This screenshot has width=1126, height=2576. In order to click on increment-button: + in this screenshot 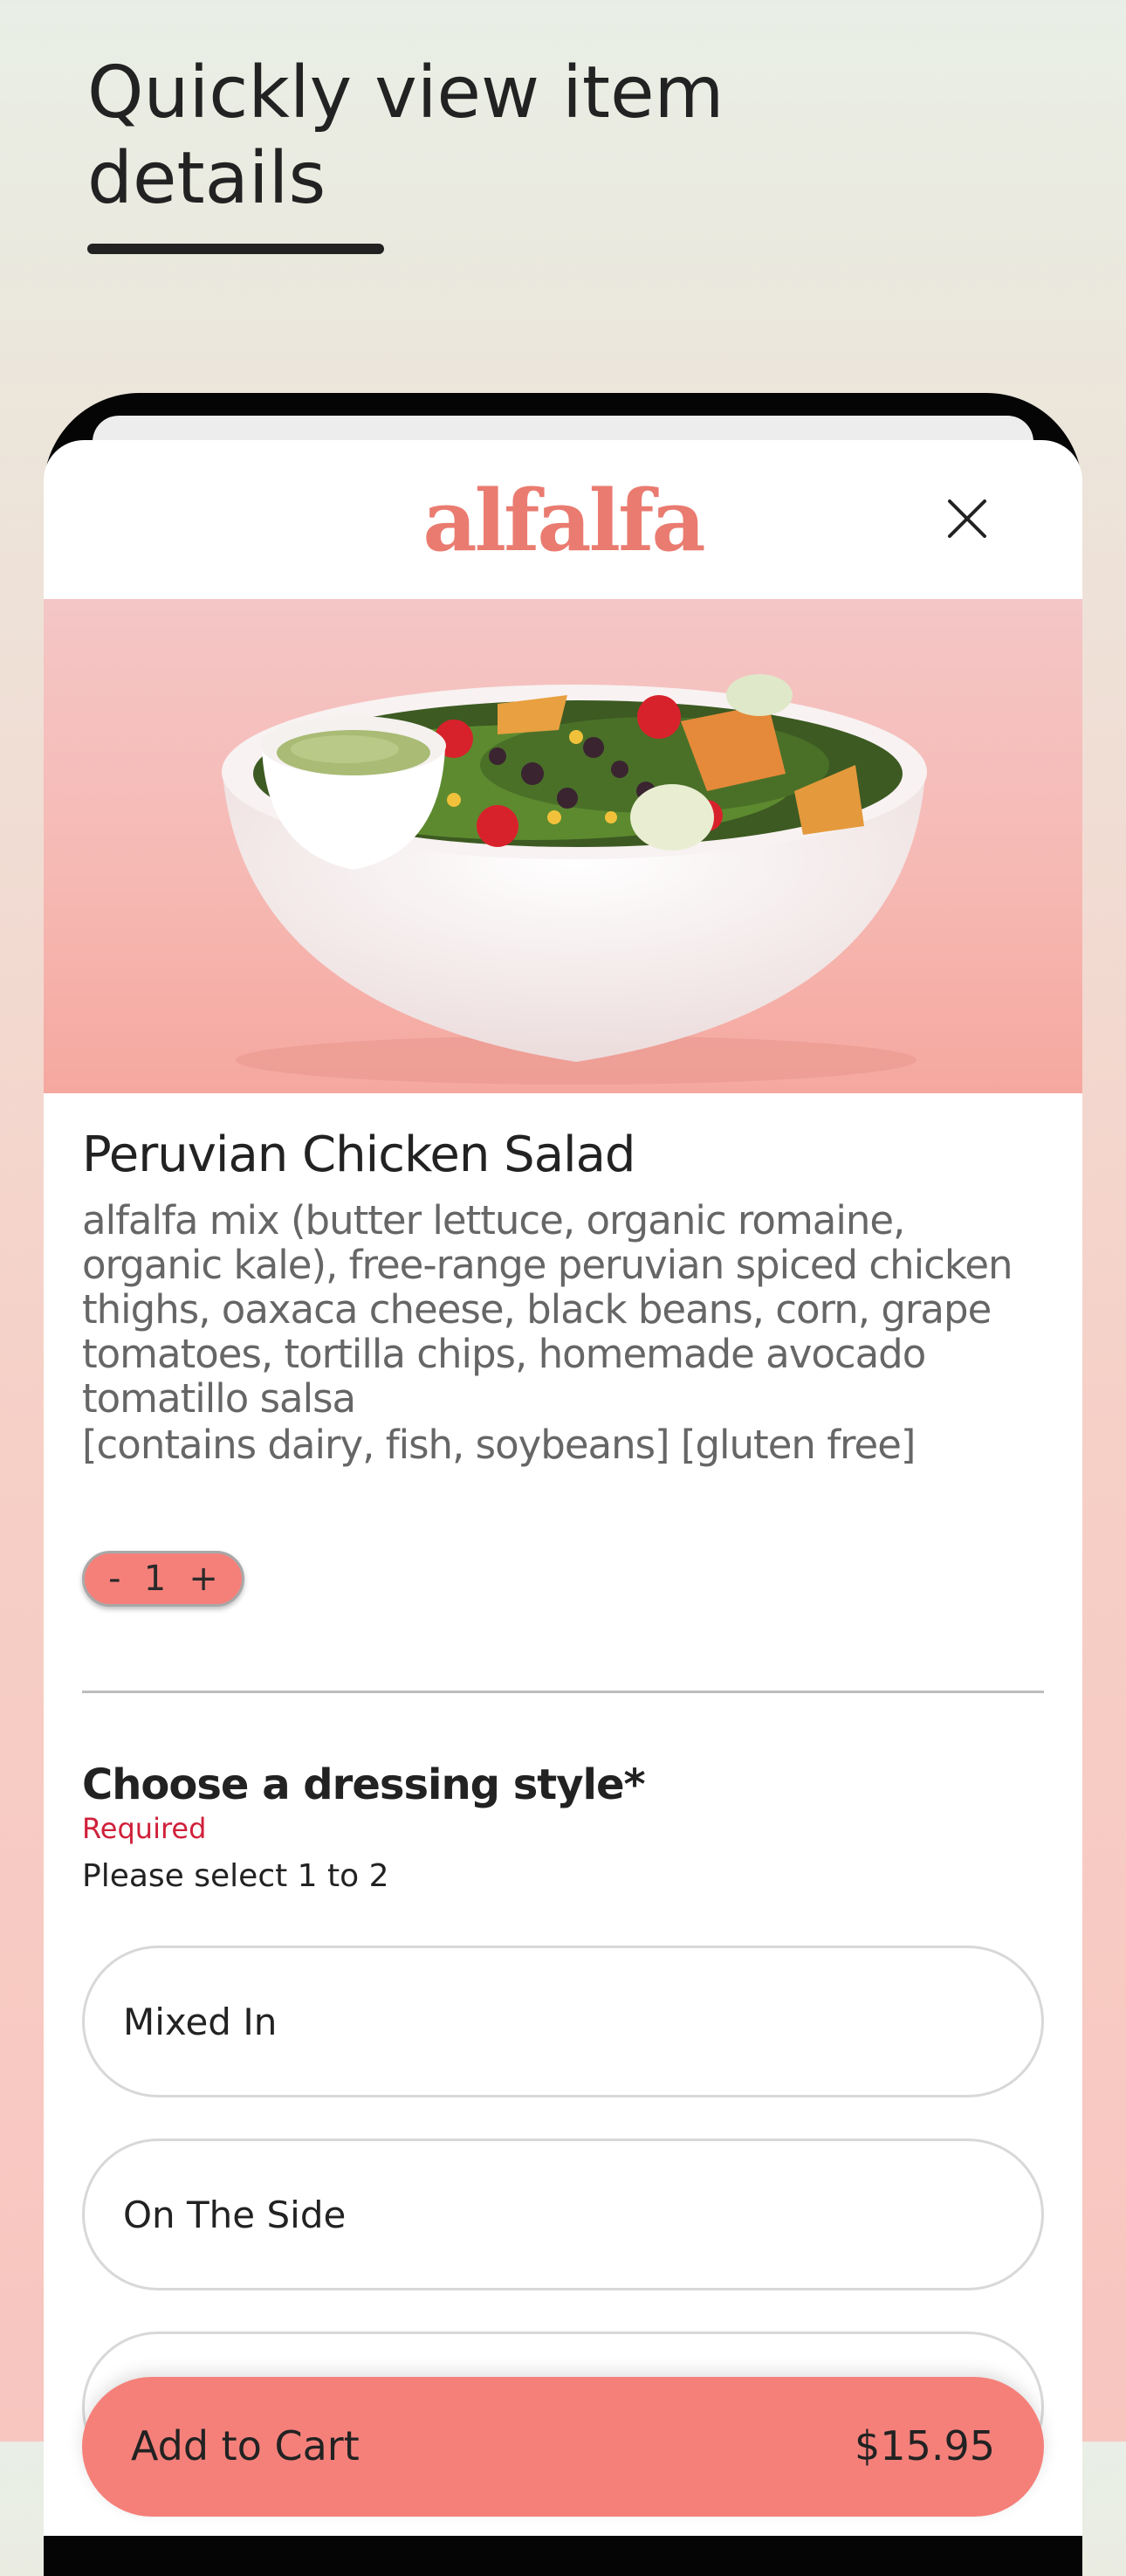, I will do `click(203, 1578)`.